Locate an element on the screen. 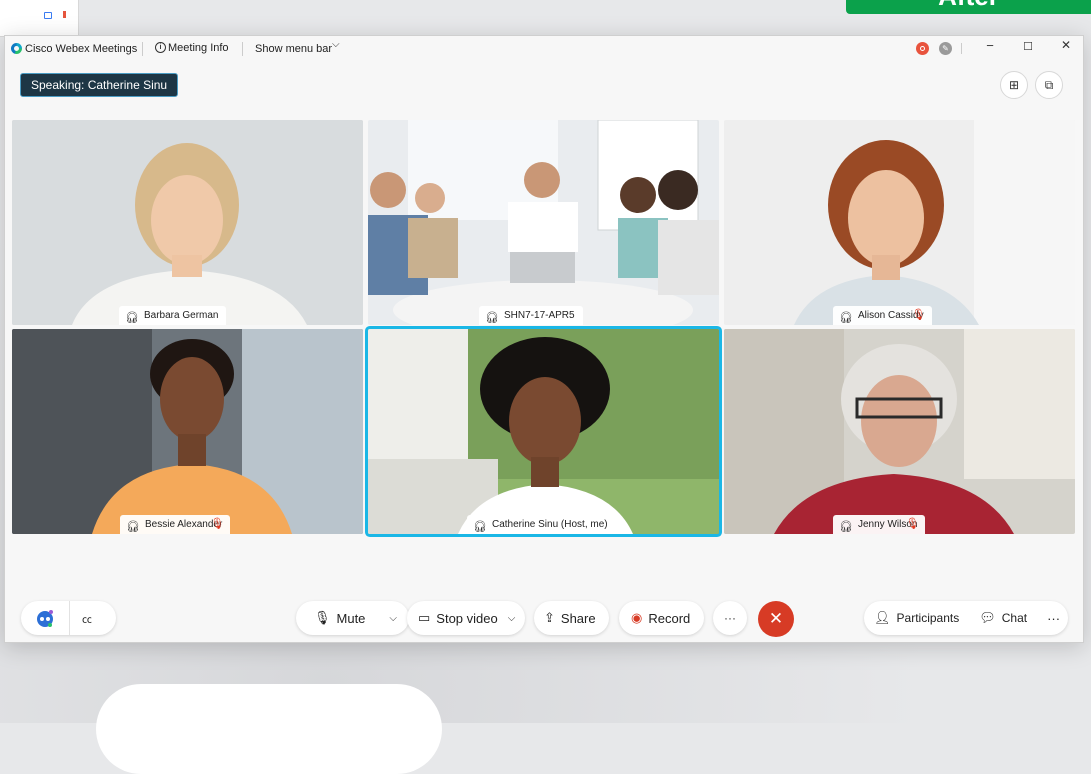 This screenshot has width=1091, height=774. participant-name-tag: 🎧︎ Jenny Wilson 🎙︎ is located at coordinates (879, 524).